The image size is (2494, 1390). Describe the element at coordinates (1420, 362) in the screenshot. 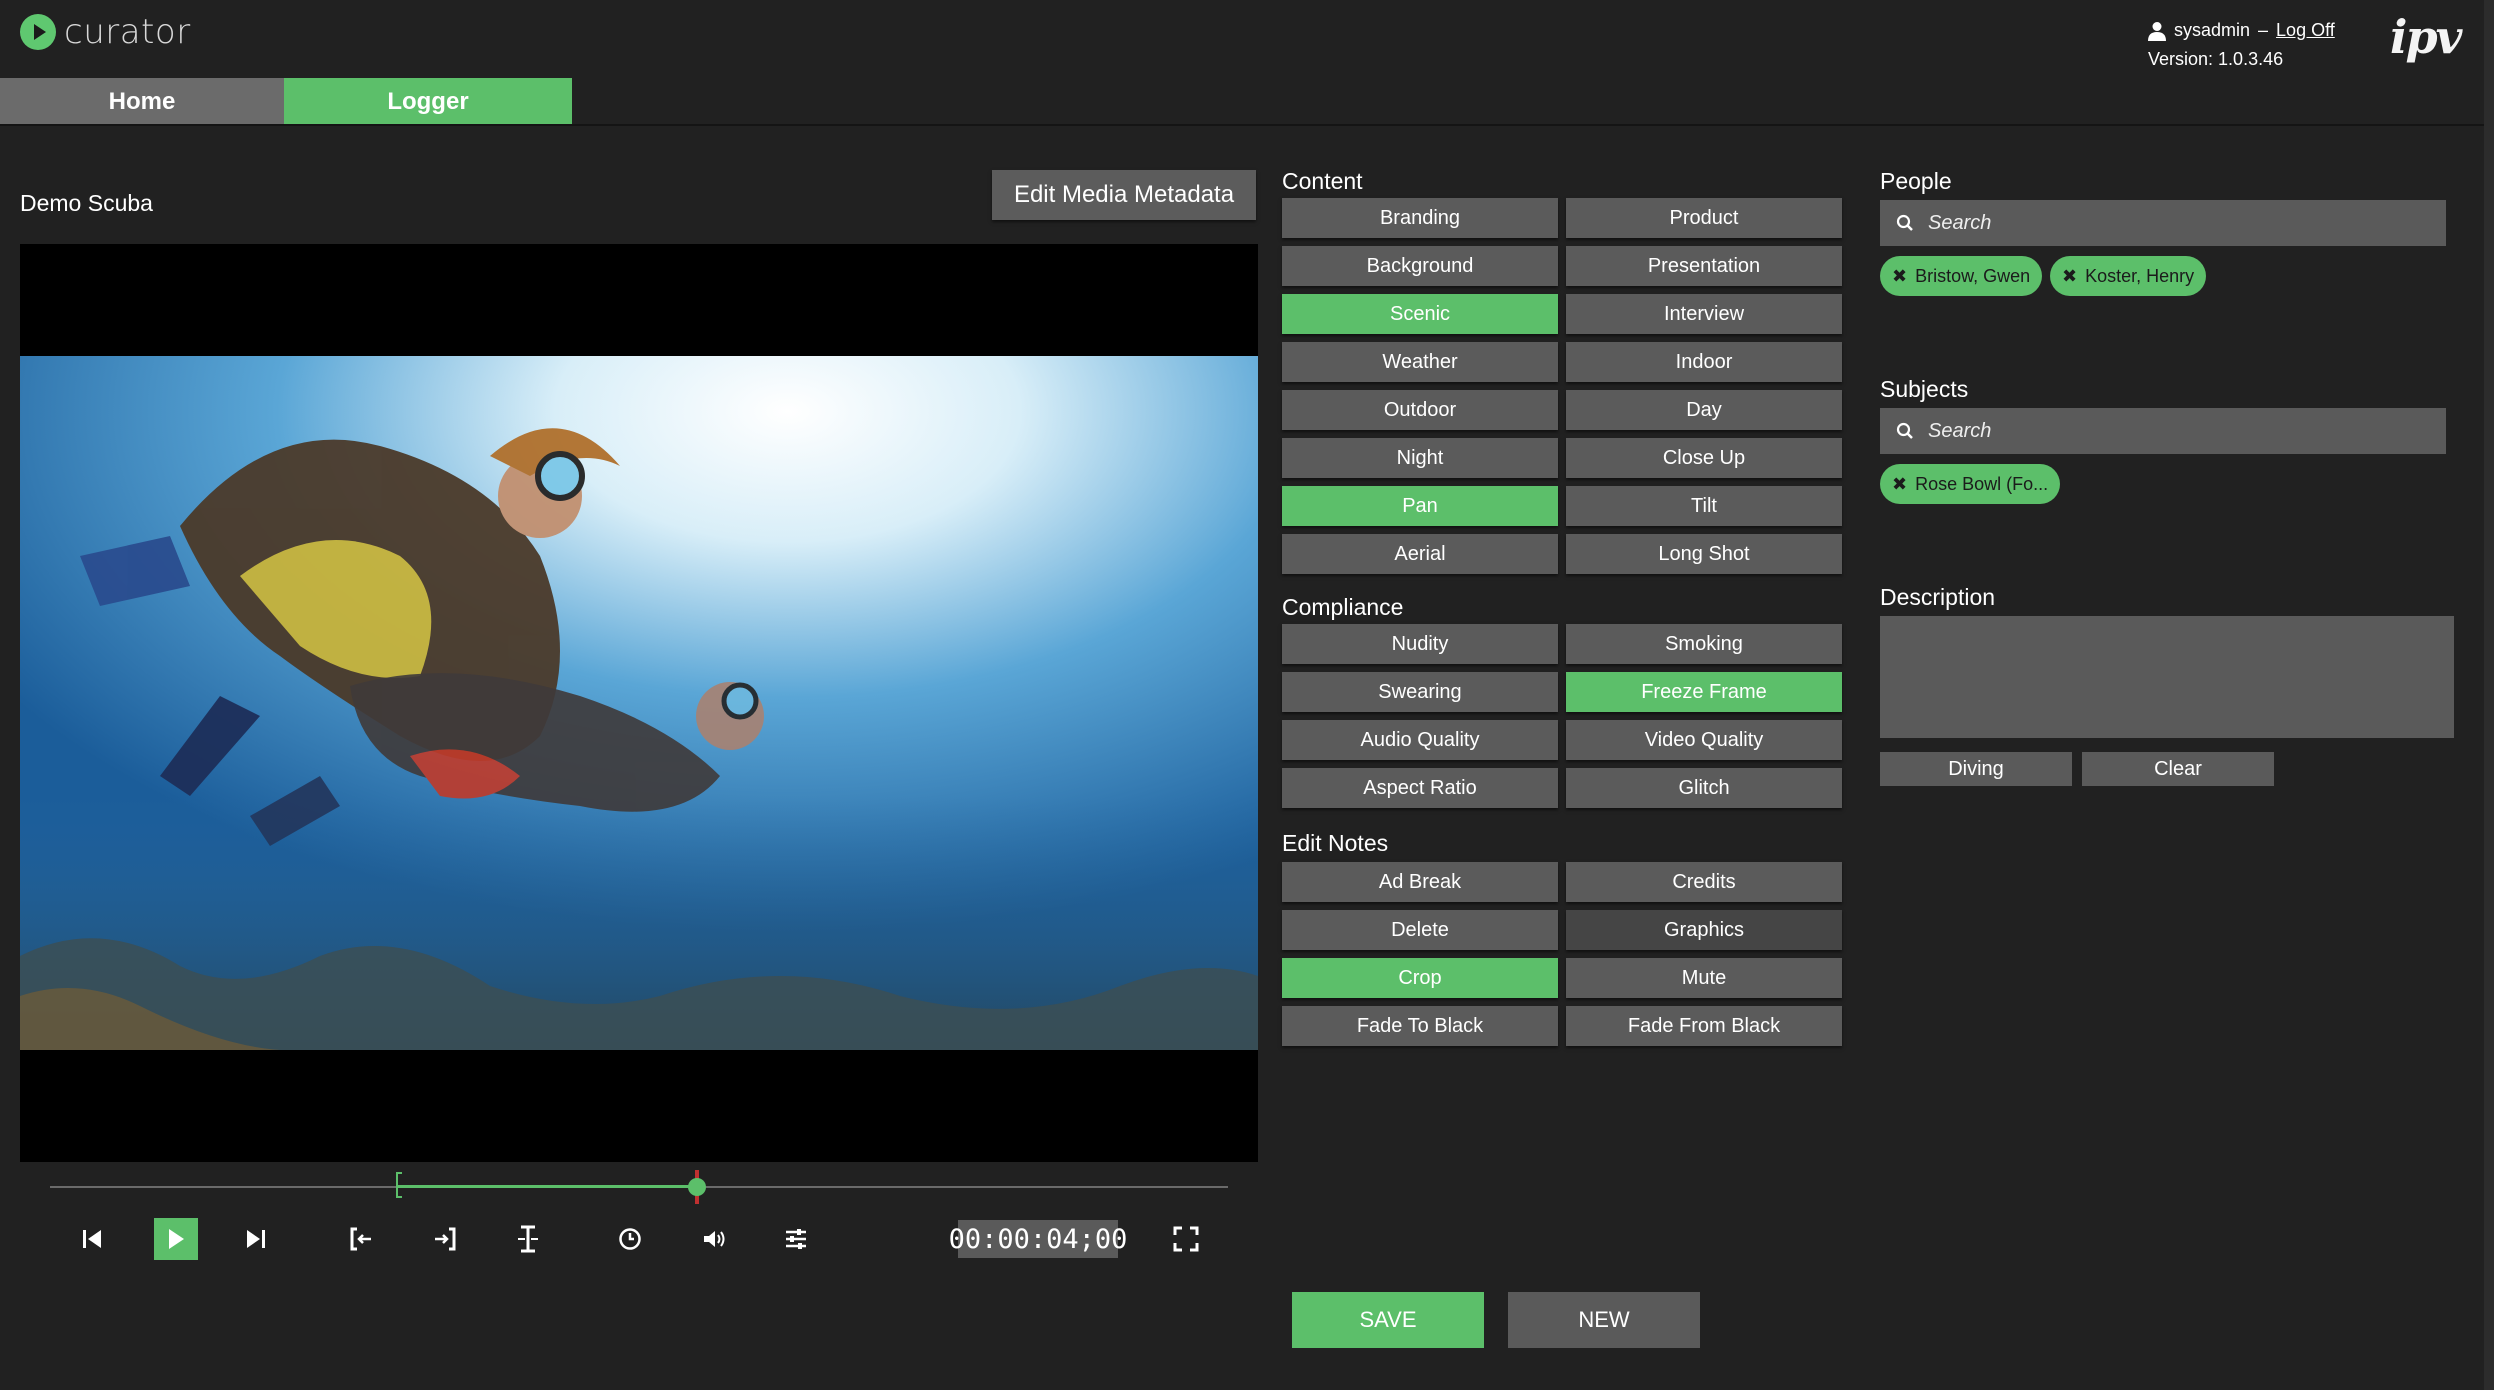

I see `content-tag-weather: Weather` at that location.